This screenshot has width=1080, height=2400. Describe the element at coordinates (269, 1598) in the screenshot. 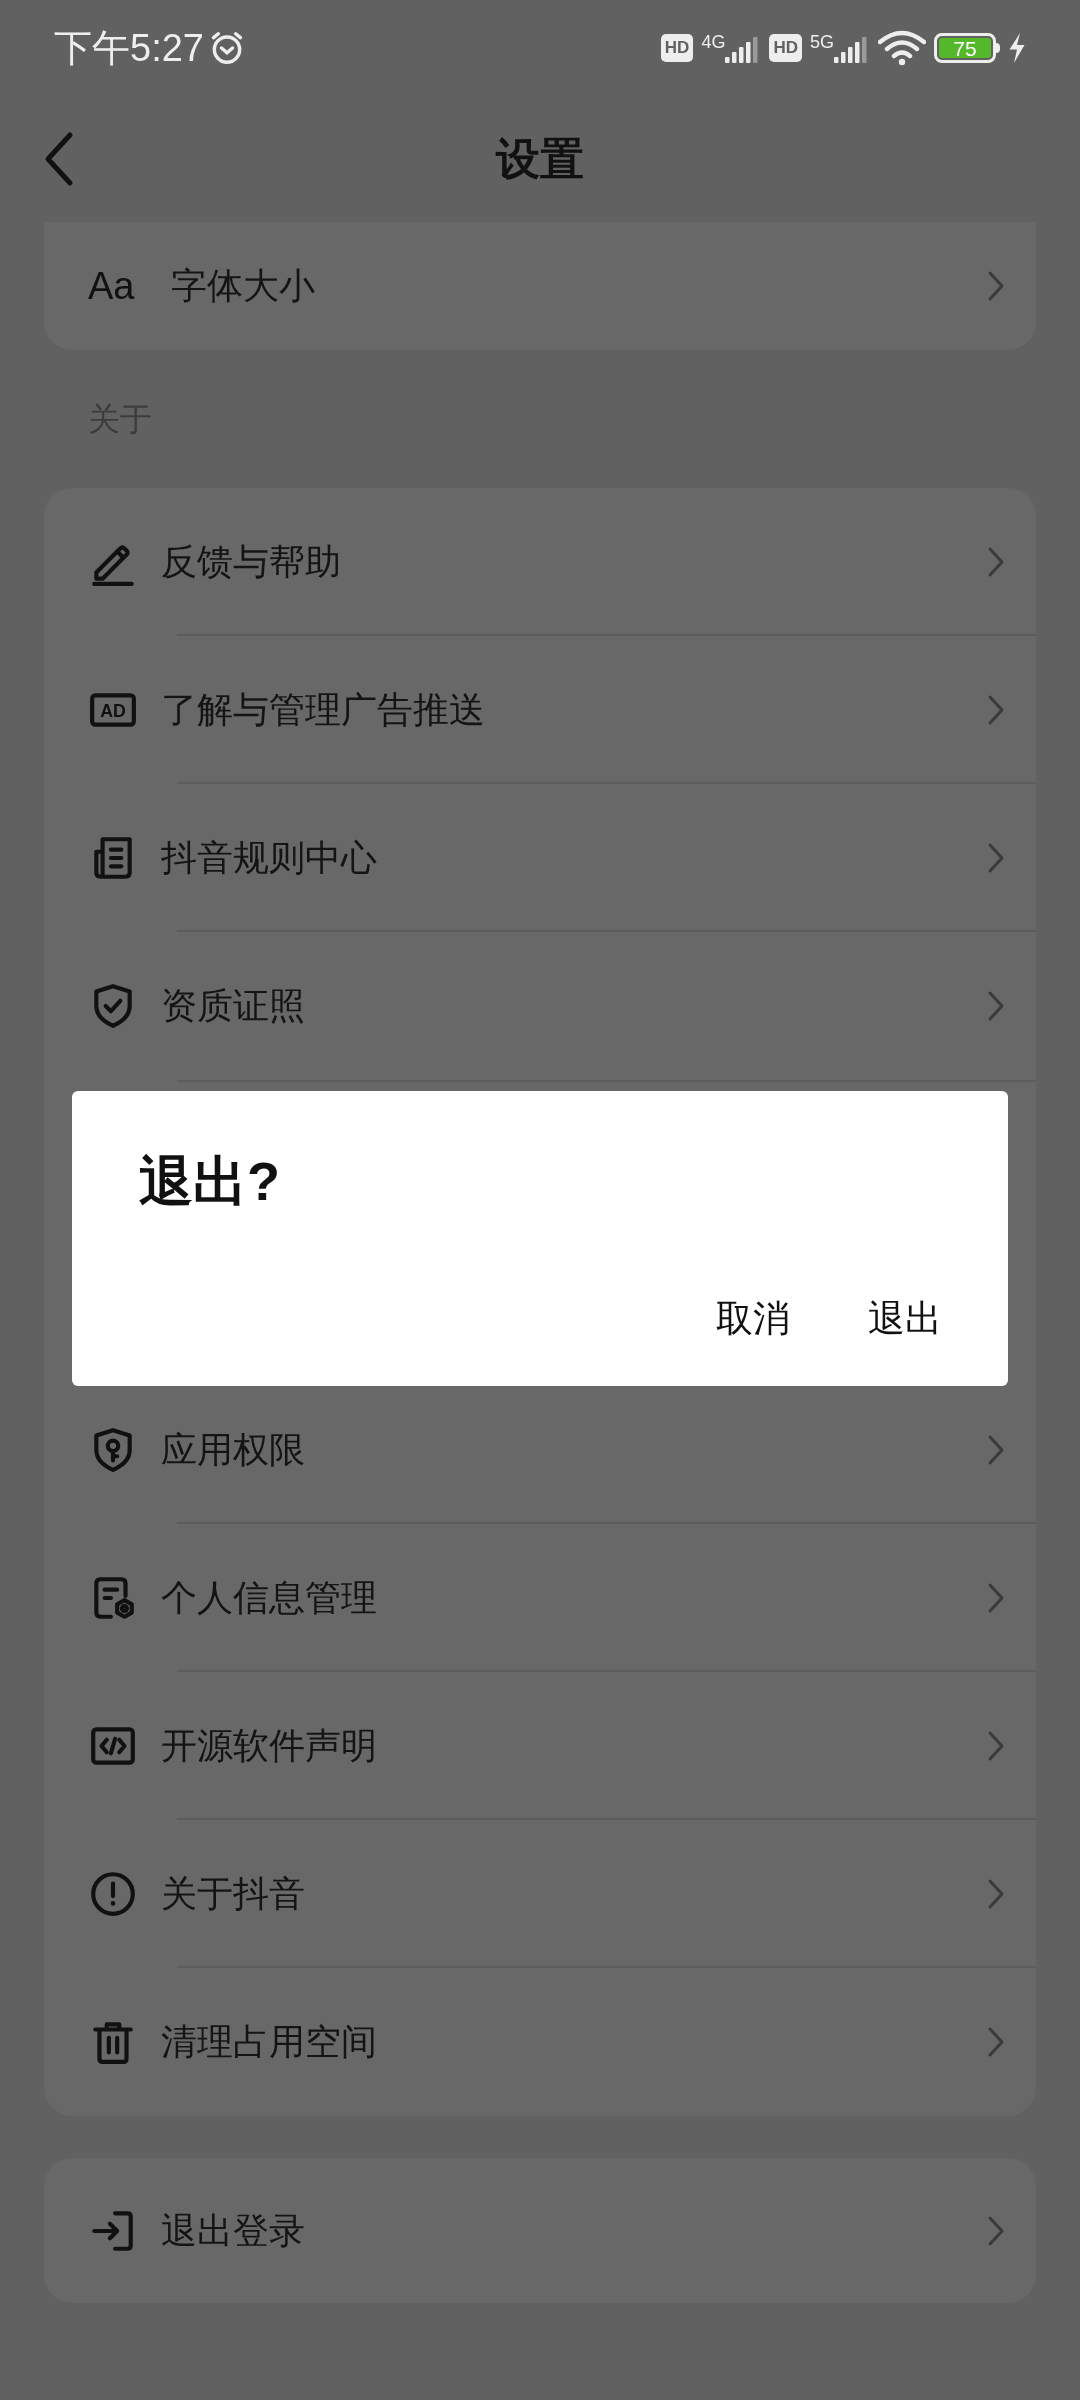

I see `row-label: 个人信息管理` at that location.